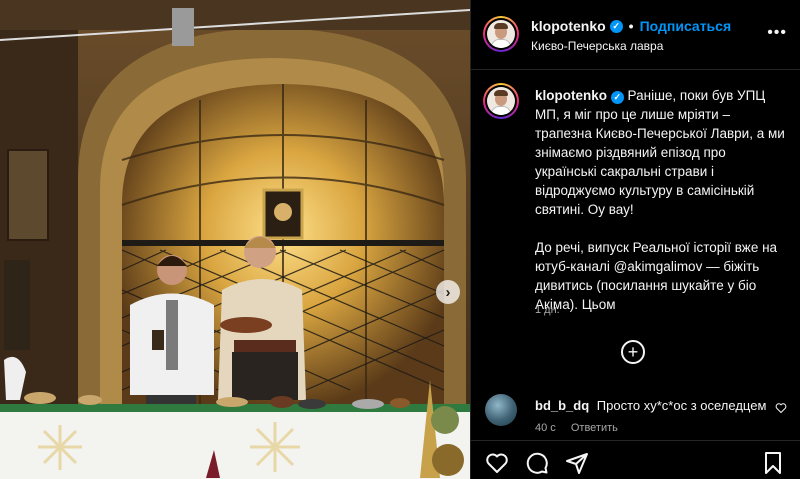 The image size is (800, 479). What do you see at coordinates (501, 410) in the screenshot?
I see `comment-avatar` at bounding box center [501, 410].